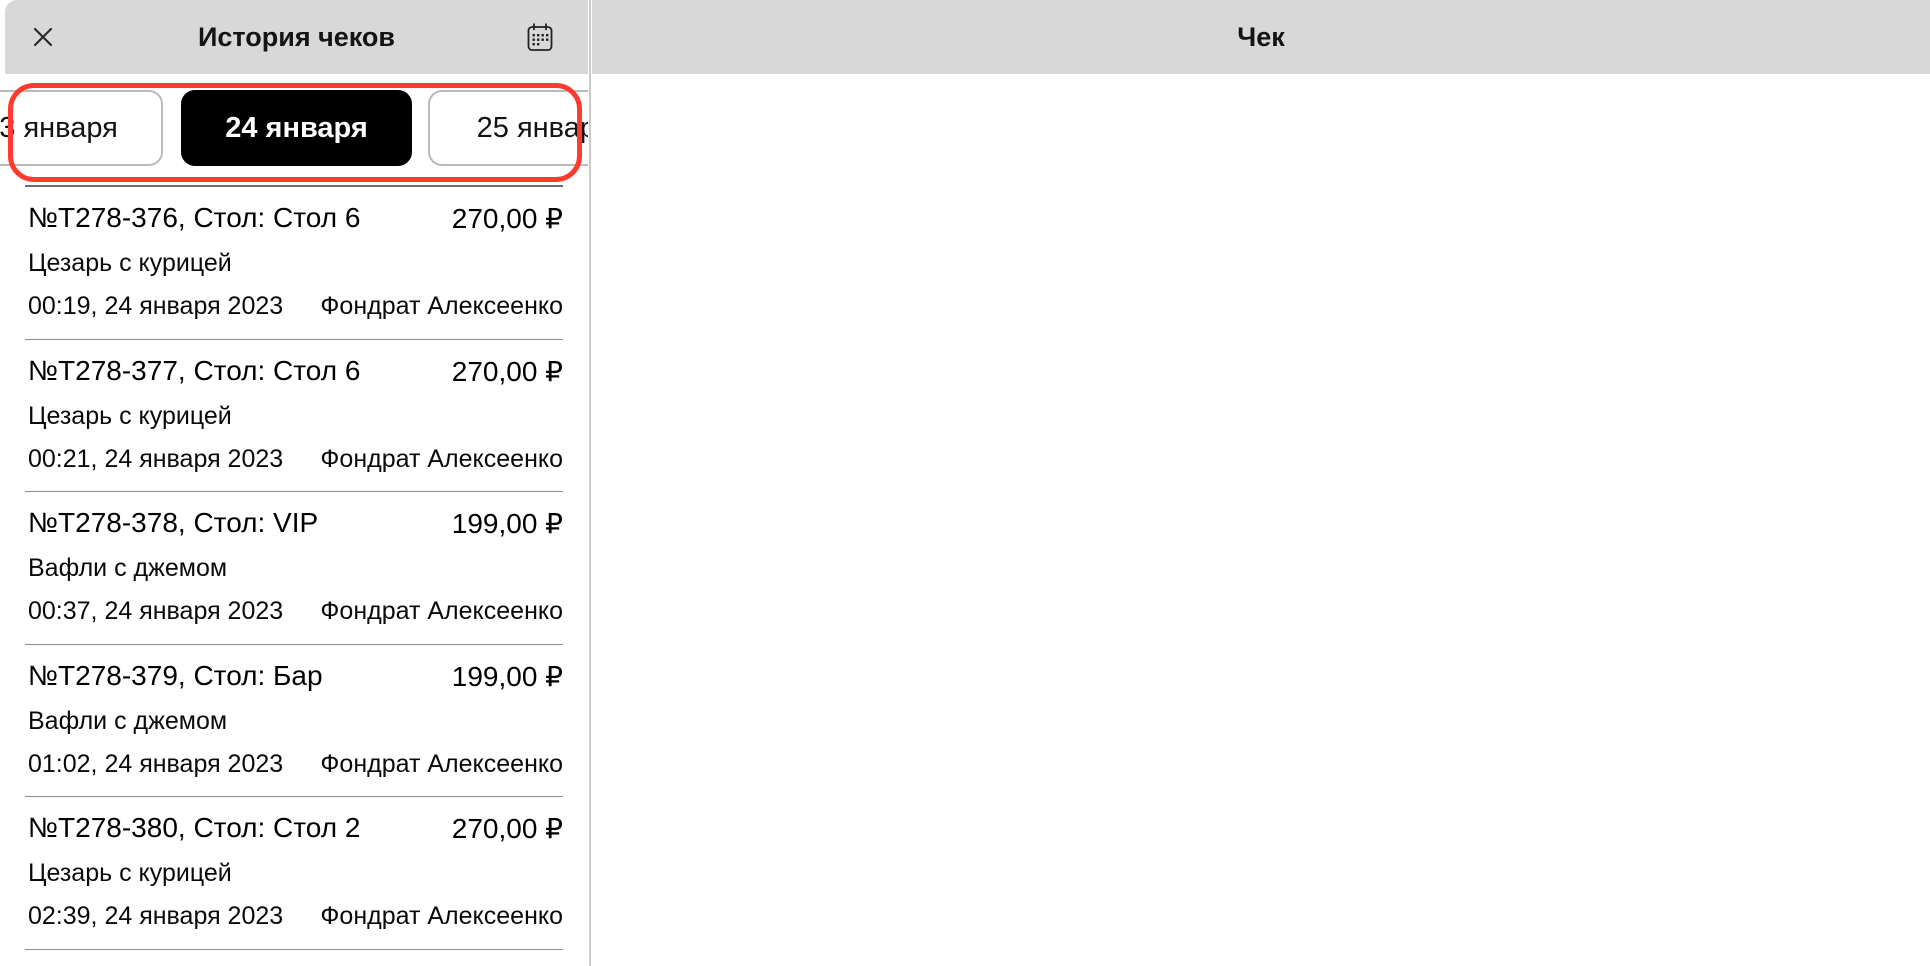 This screenshot has width=1930, height=966. I want to click on history-panel-title: История чеков, so click(296, 36).